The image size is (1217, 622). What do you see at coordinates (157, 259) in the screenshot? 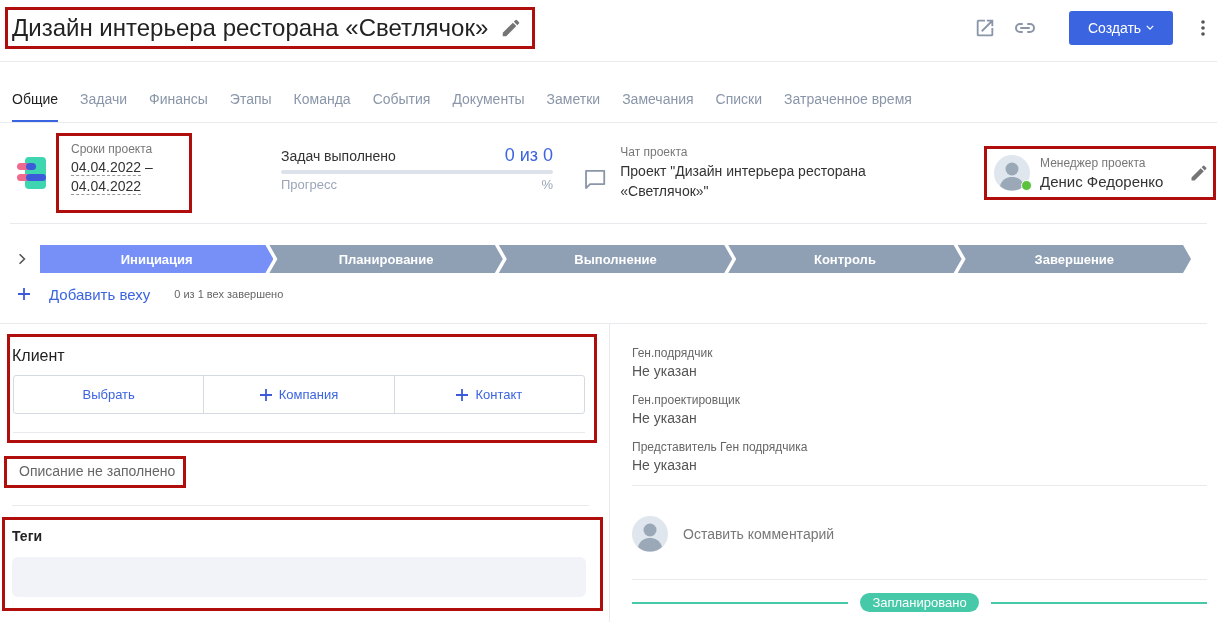
I see `stage-tab: Инициация` at bounding box center [157, 259].